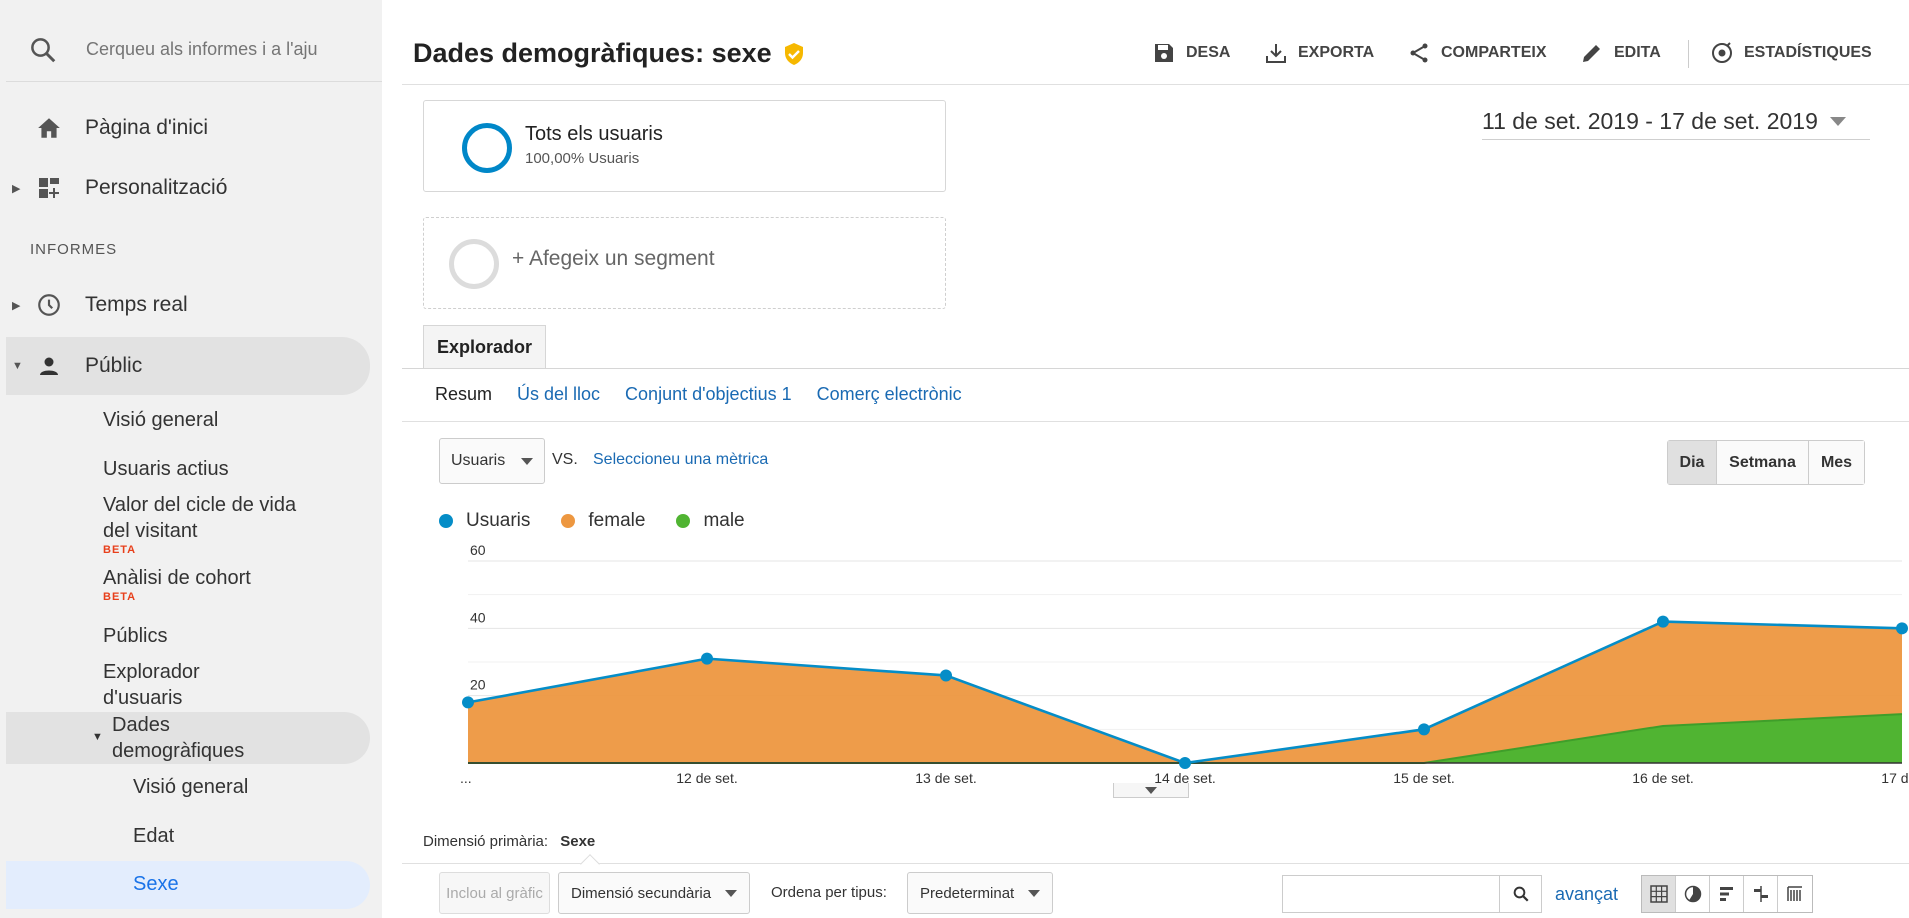  I want to click on verified-shield-icon, so click(793, 53).